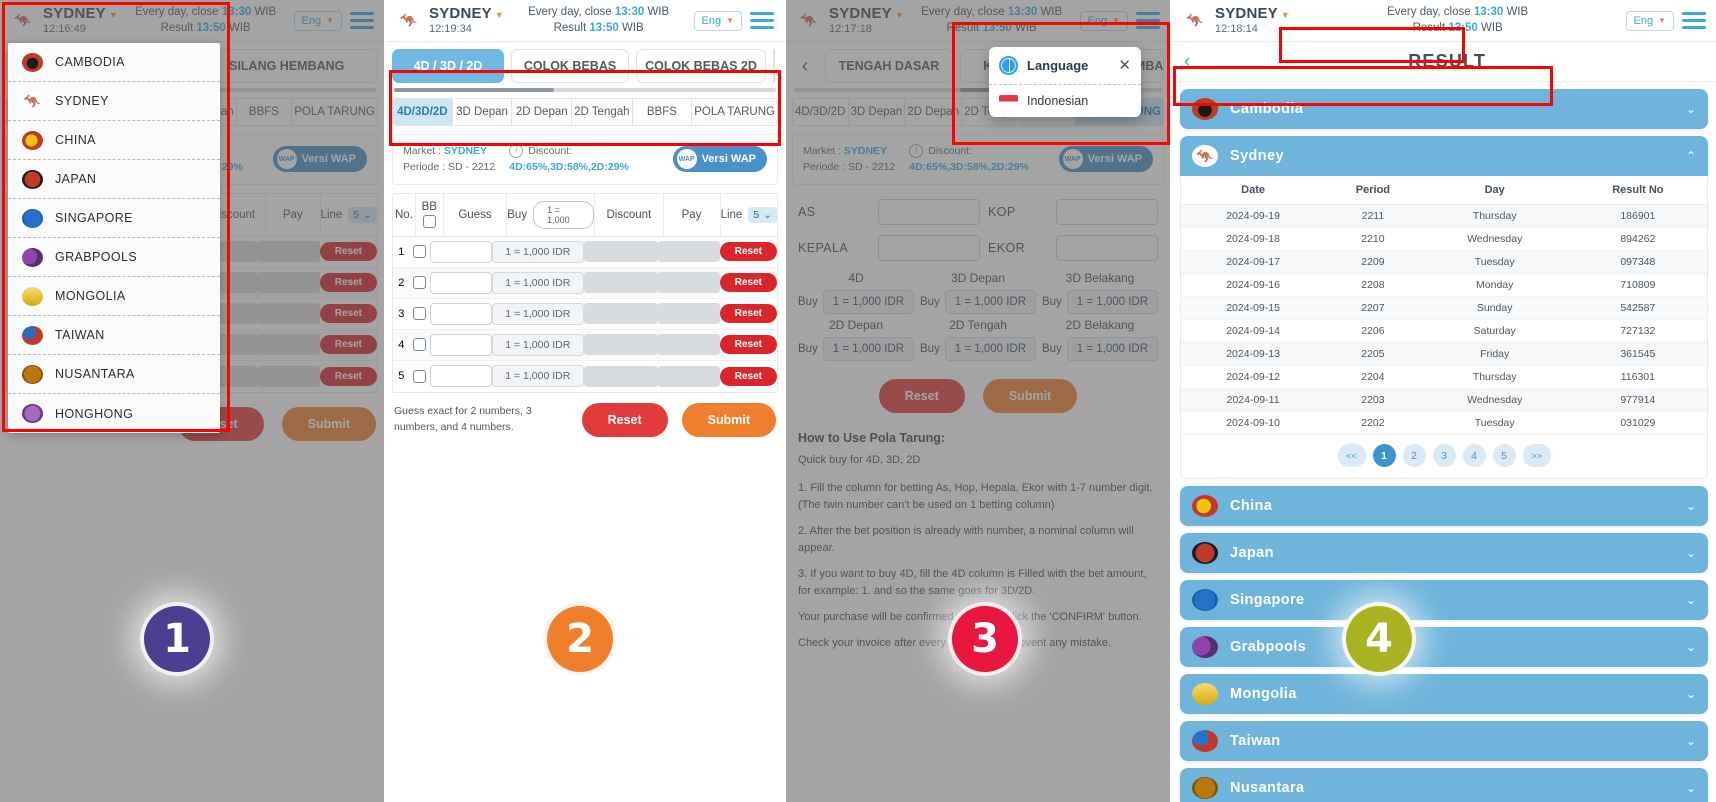  Describe the element at coordinates (762, 20) in the screenshot. I see `menu-button-p2` at that location.